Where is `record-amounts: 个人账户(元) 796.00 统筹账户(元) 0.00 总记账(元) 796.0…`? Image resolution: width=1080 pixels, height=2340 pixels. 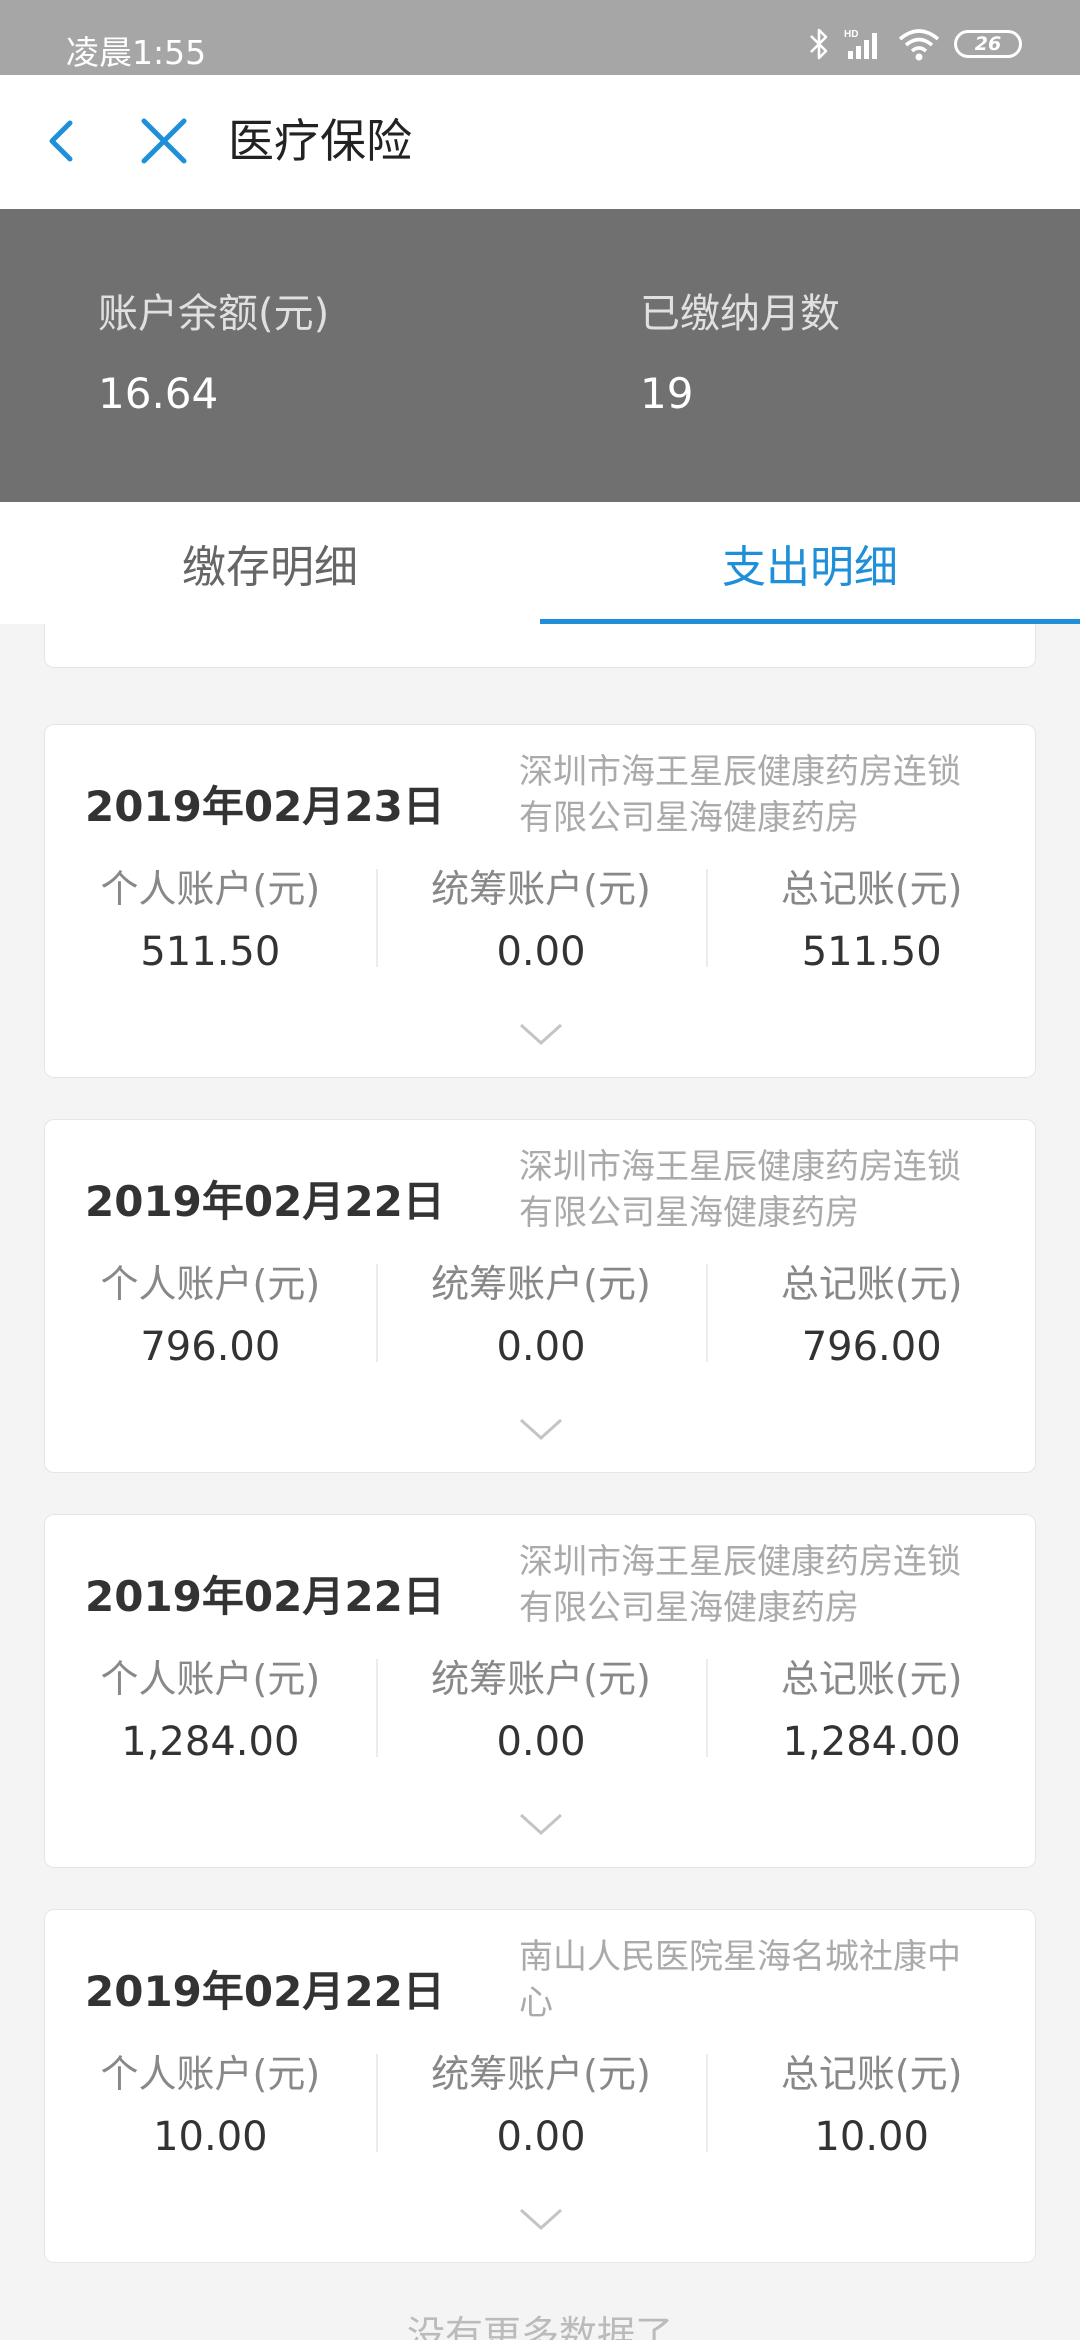 record-amounts: 个人账户(元) 796.00 统筹账户(元) 0.00 总记账(元) 796.0… is located at coordinates (541, 1315).